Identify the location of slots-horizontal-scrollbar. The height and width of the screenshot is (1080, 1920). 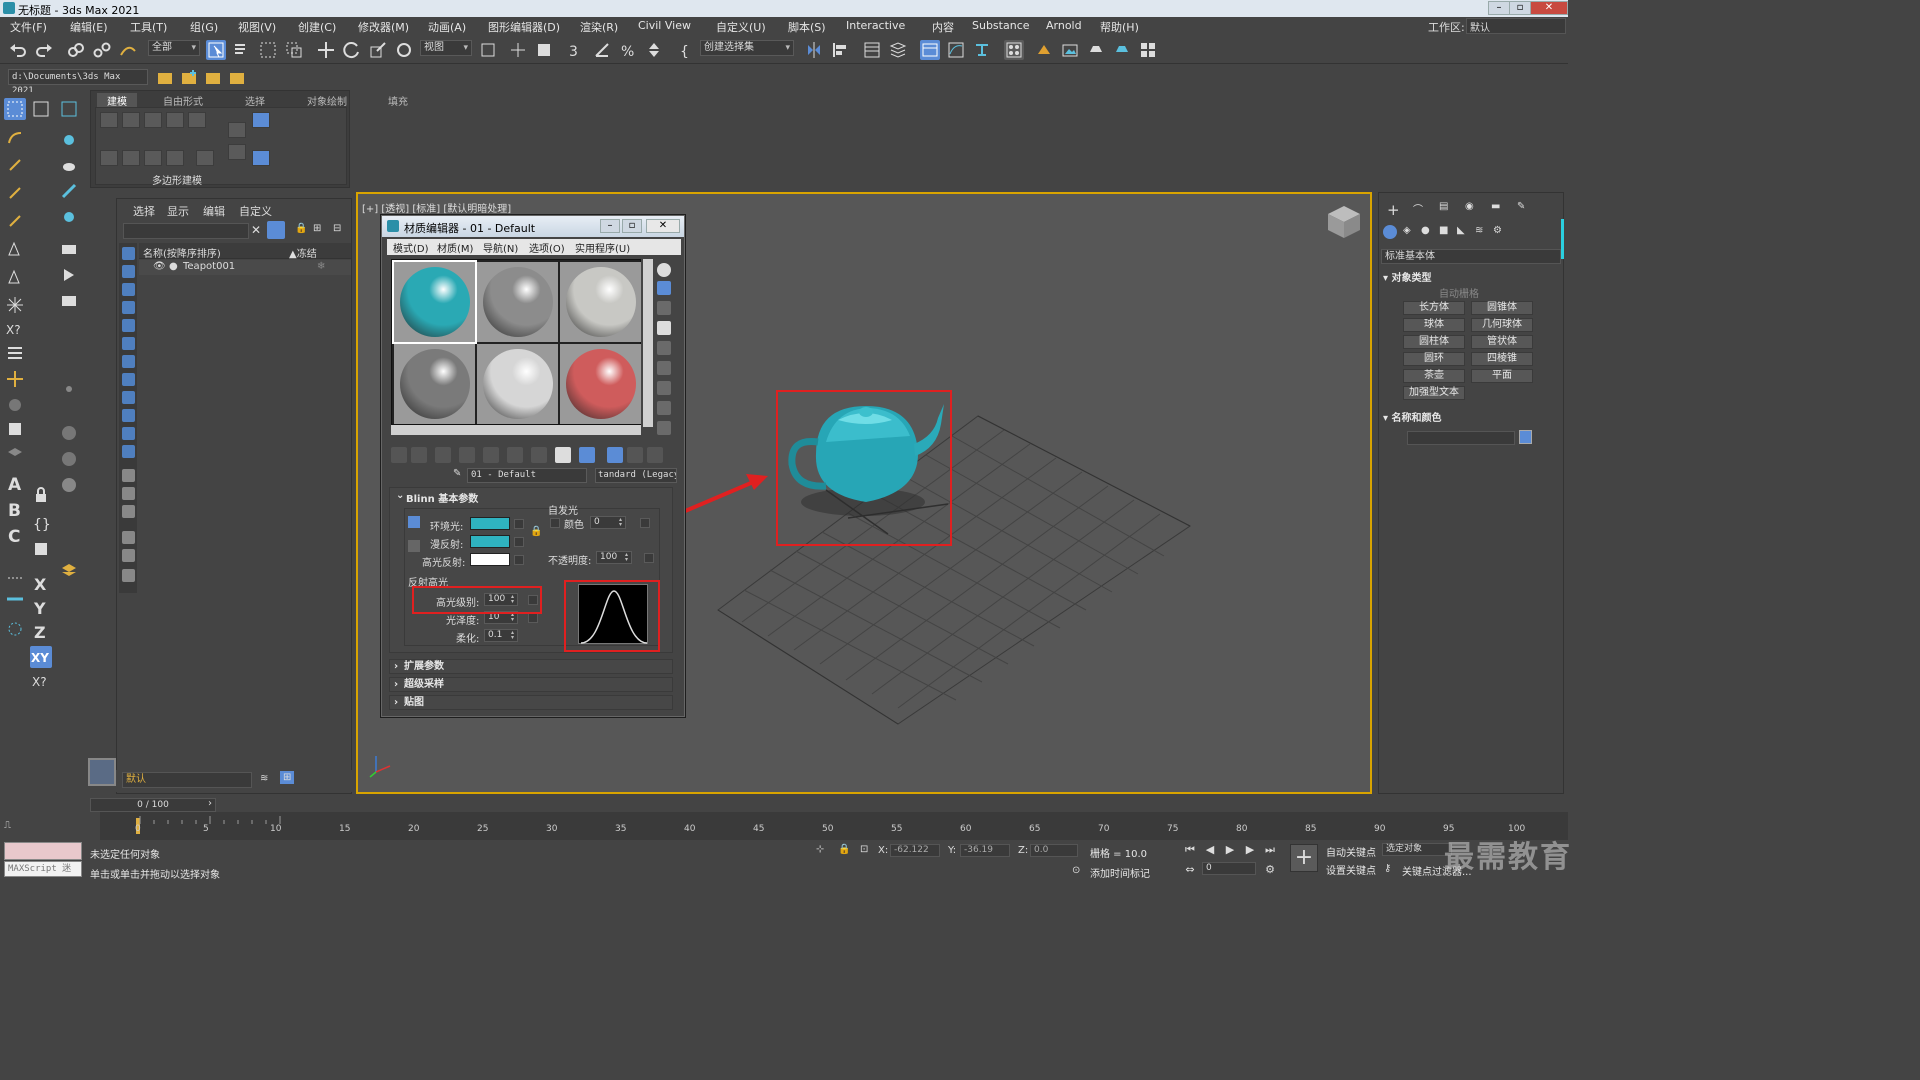
(516, 430).